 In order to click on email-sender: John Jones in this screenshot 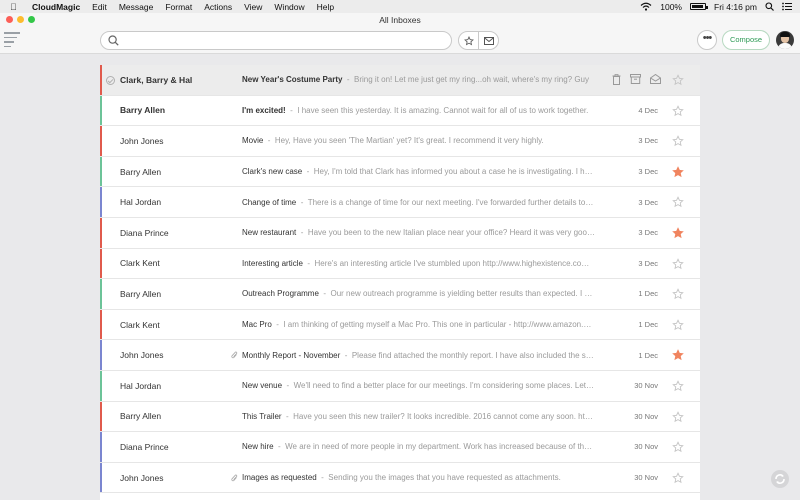, I will do `click(142, 140)`.